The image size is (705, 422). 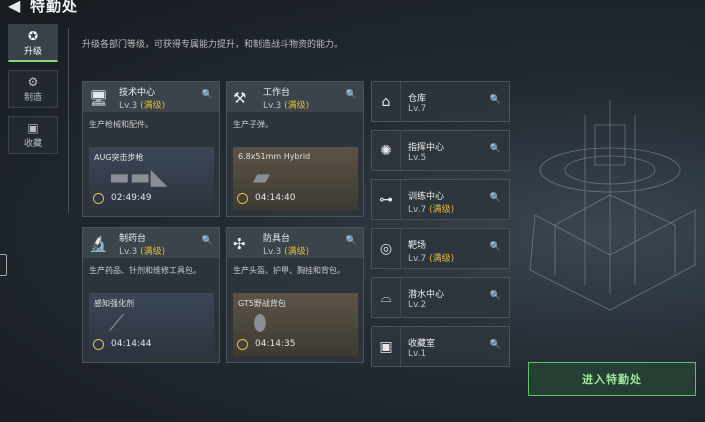 I want to click on station-desc: 生产子弹。, so click(x=253, y=124).